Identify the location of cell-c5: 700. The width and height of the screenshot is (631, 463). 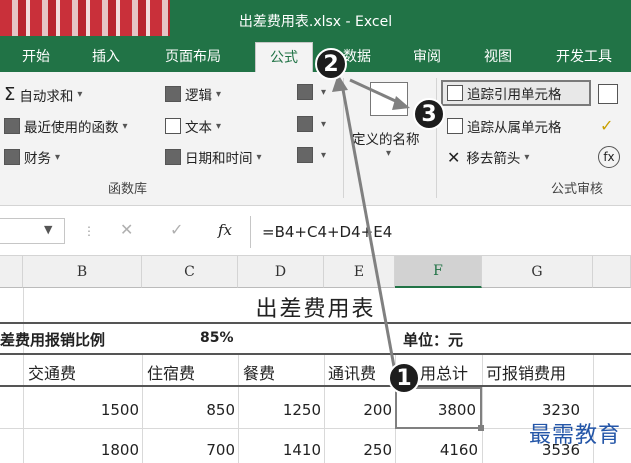
(188, 450).